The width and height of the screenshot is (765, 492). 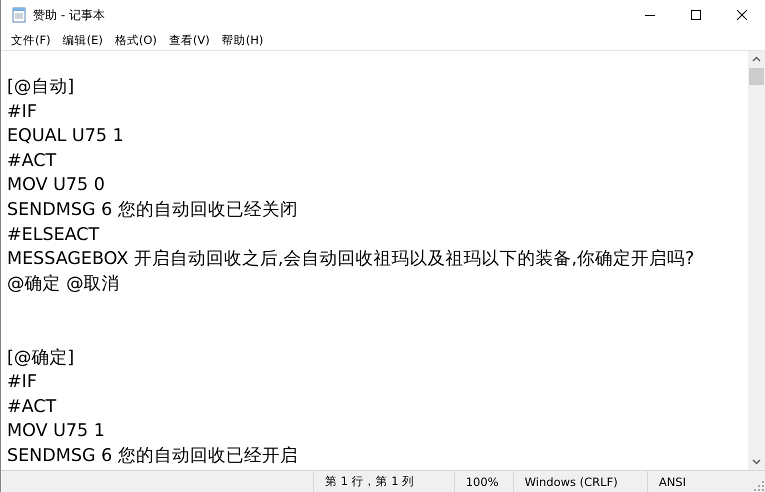 I want to click on text-line: @确定 @取消, so click(x=64, y=284).